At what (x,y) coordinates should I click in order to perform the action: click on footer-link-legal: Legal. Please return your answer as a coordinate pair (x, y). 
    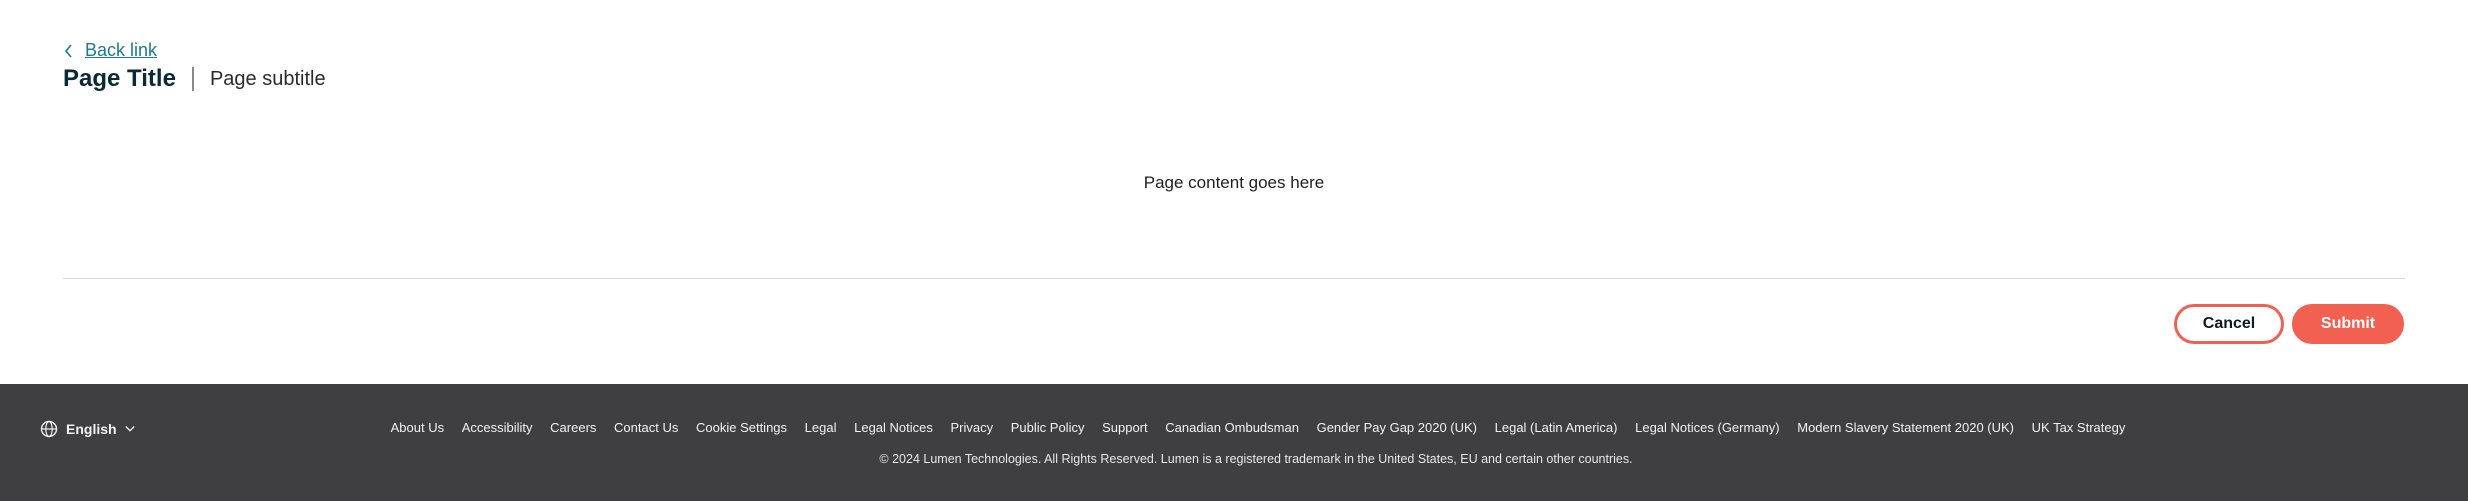
    Looking at the image, I should click on (821, 427).